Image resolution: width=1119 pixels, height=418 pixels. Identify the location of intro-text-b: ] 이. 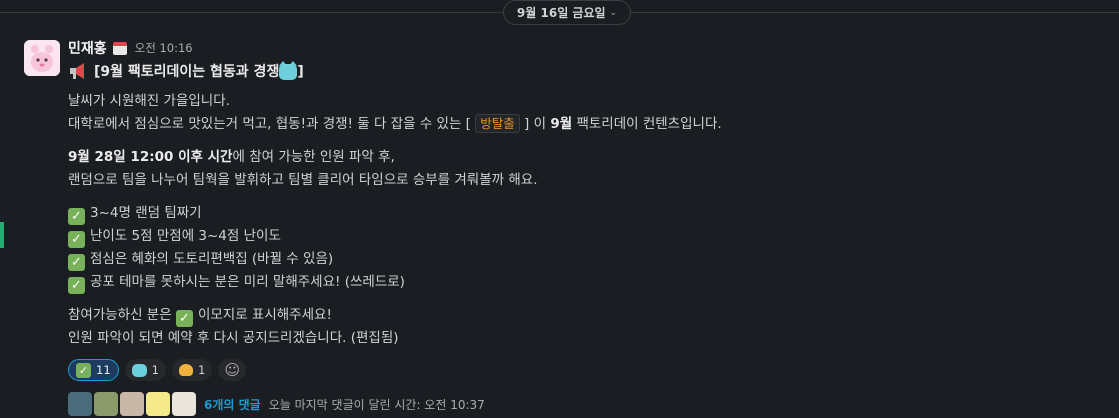
(535, 124).